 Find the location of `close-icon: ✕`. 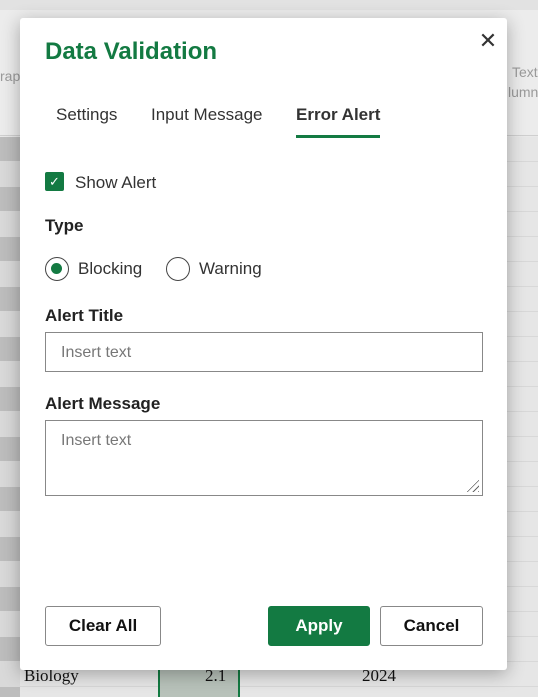

close-icon: ✕ is located at coordinates (488, 41).